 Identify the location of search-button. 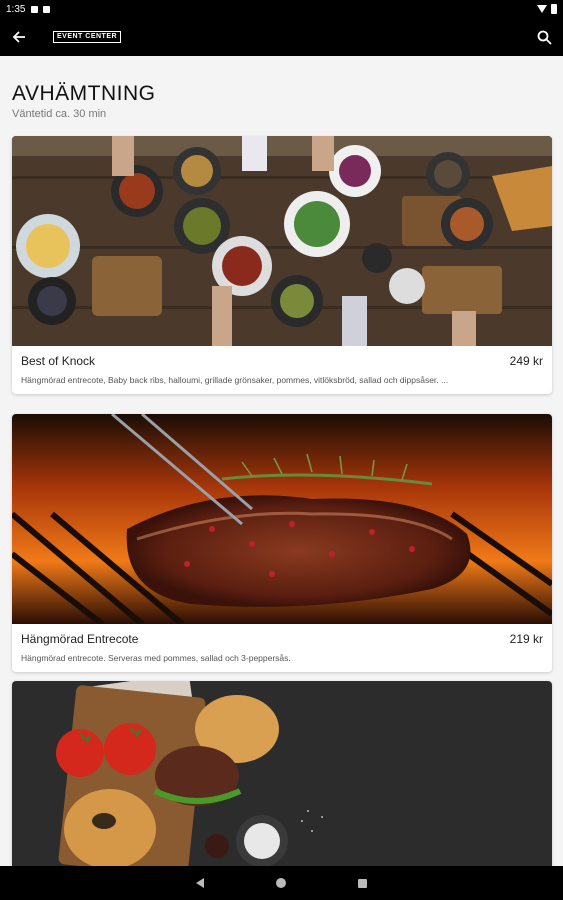
(544, 37).